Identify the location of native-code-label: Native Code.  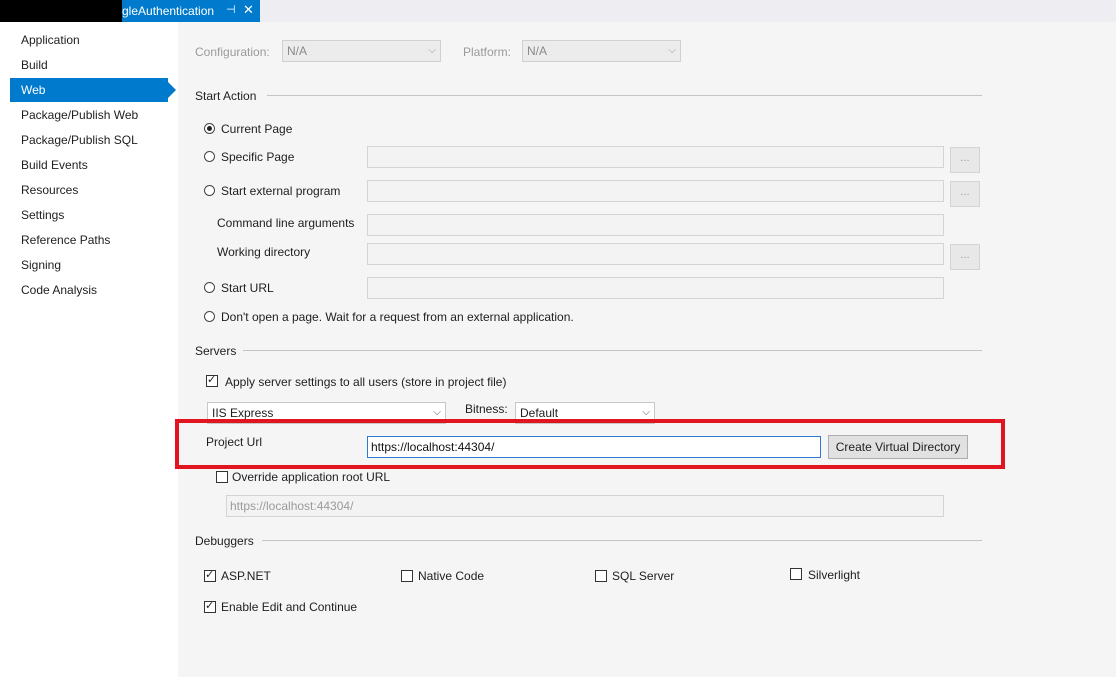
(451, 576).